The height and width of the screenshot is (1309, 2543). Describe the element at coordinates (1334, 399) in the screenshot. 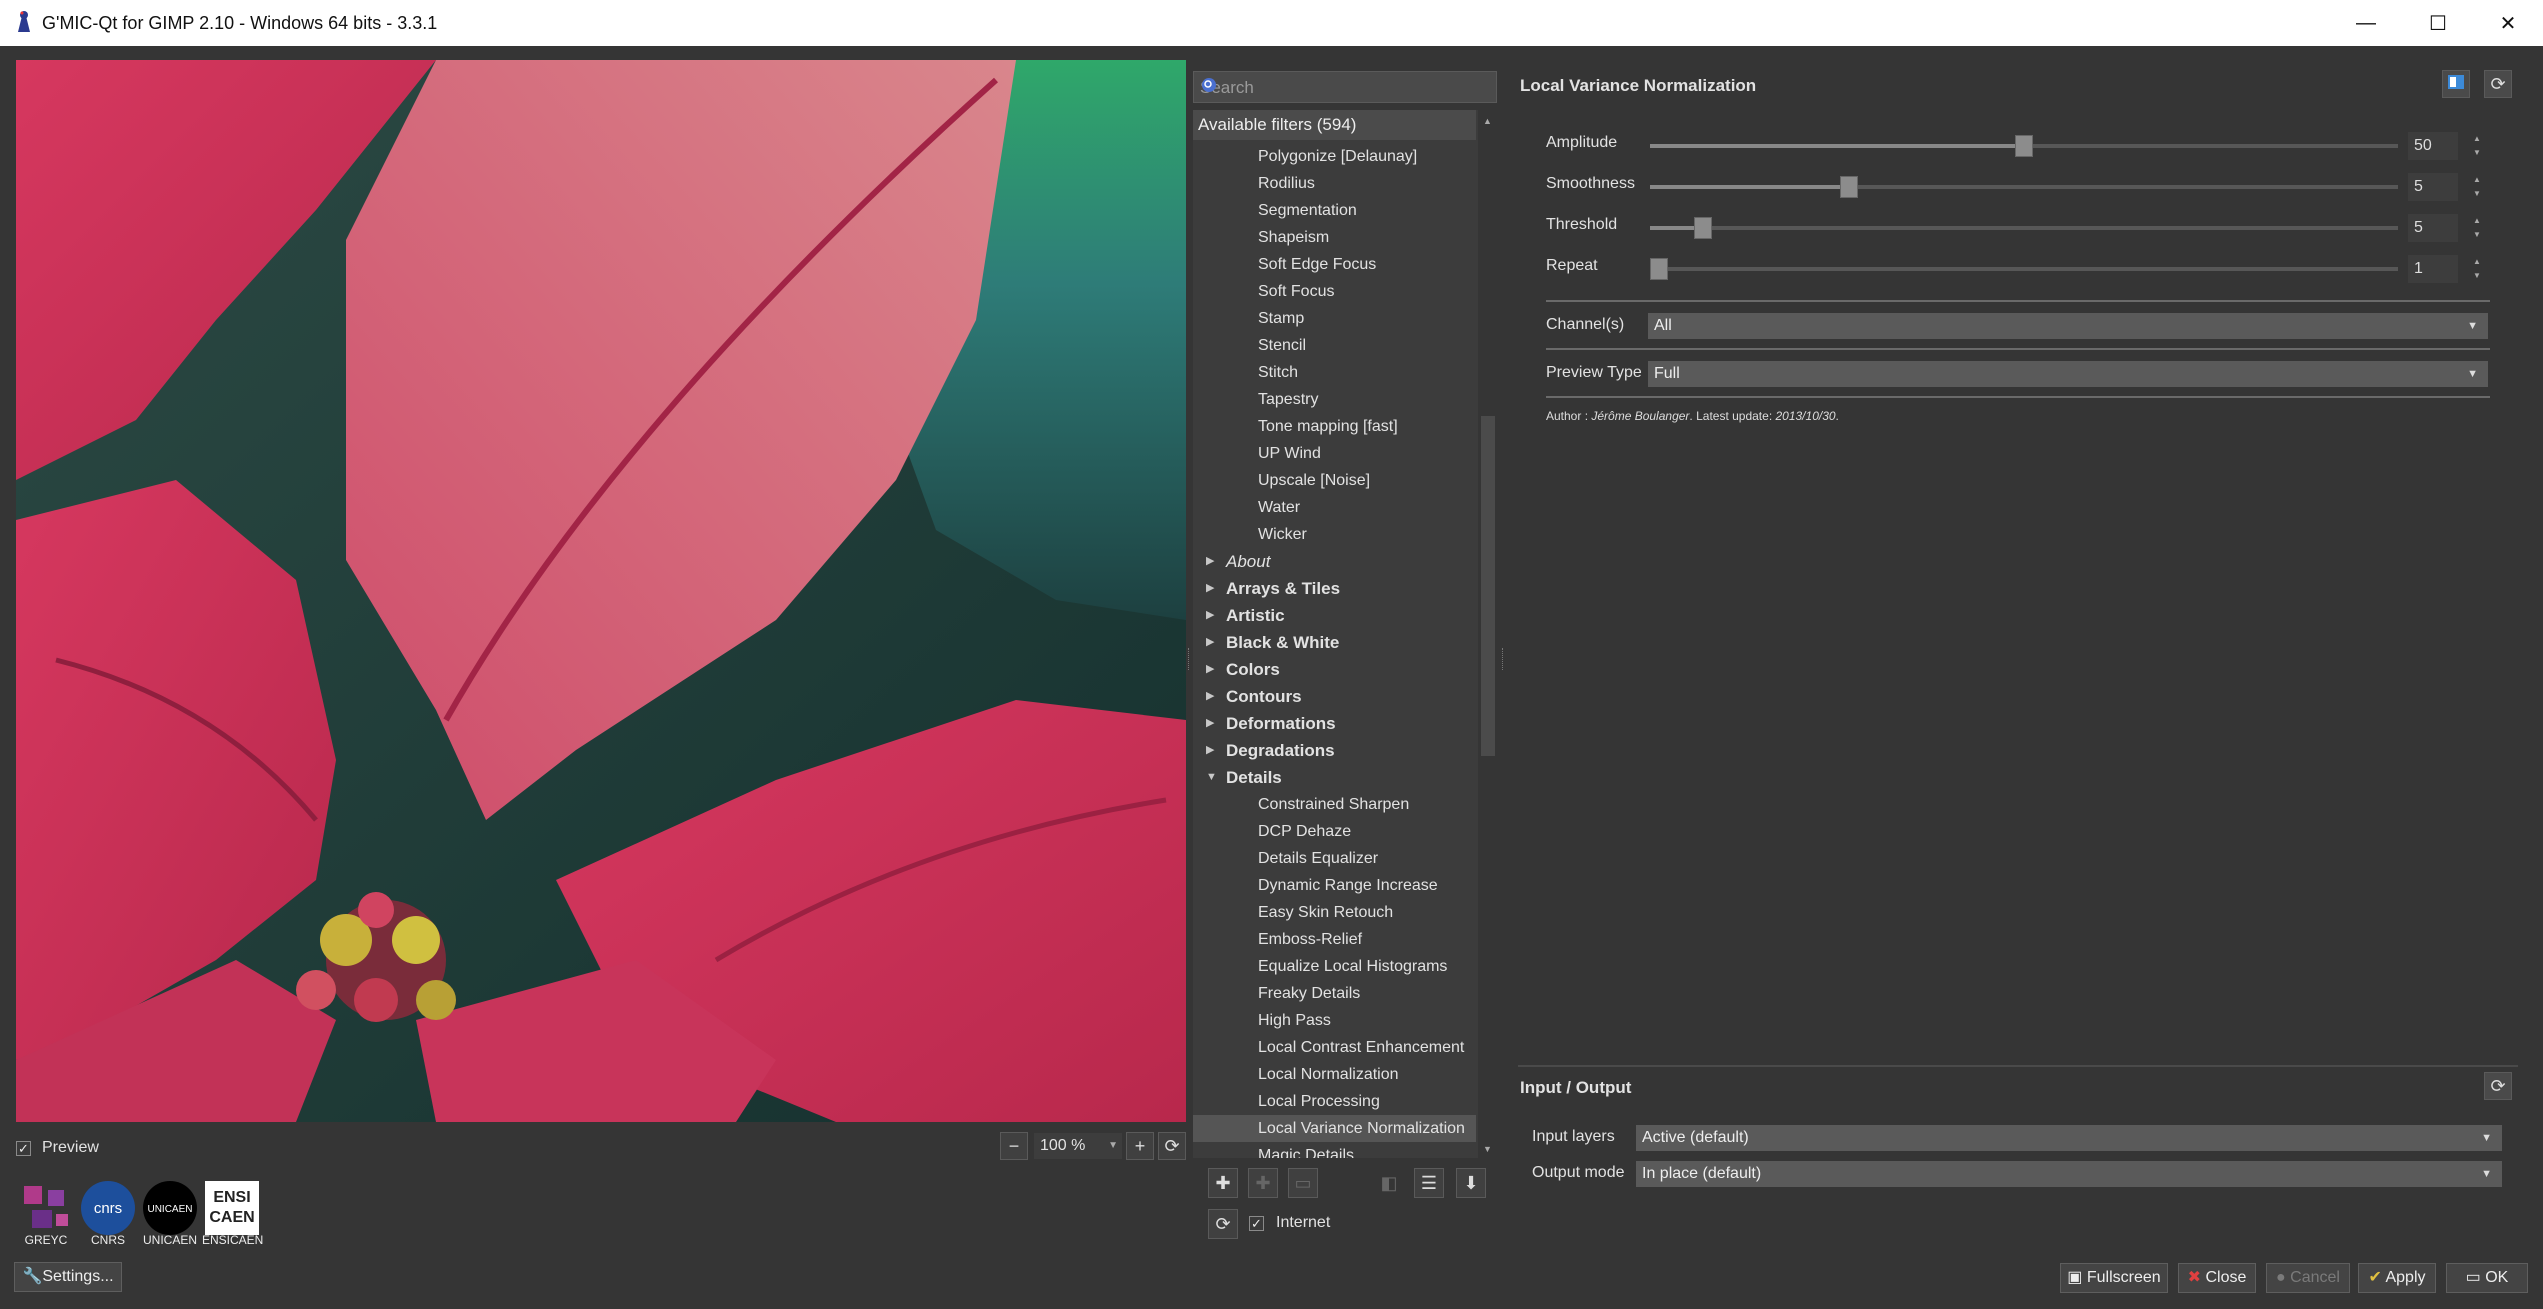

I see `filter-item: Tapestry` at that location.